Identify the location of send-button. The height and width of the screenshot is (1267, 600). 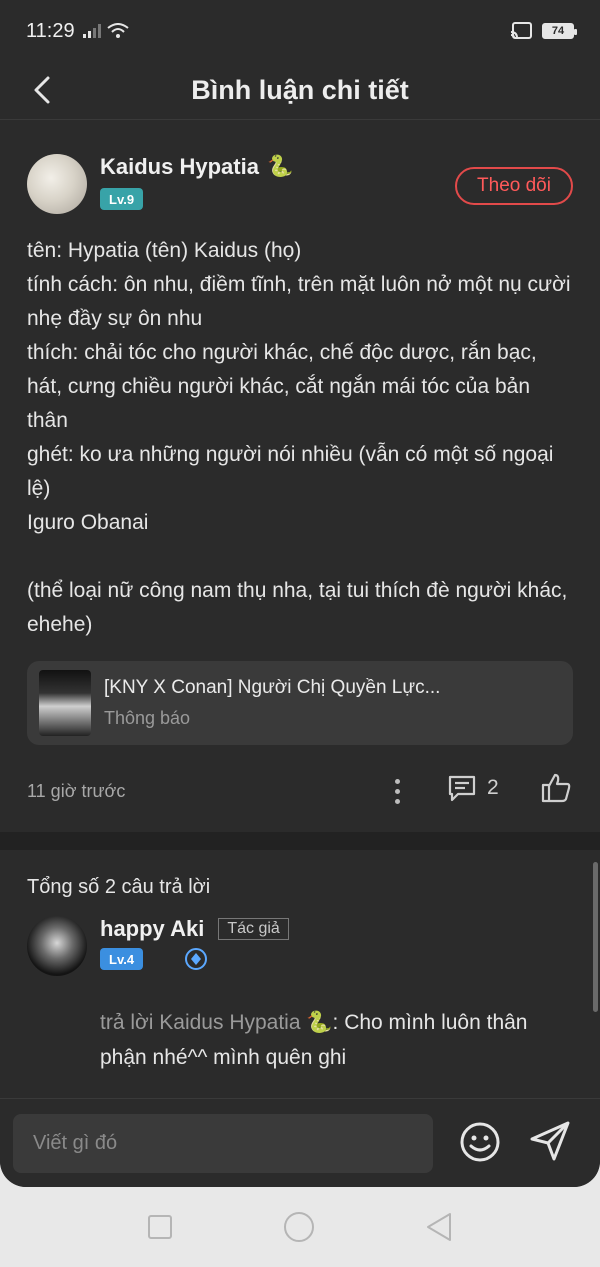
(550, 1143).